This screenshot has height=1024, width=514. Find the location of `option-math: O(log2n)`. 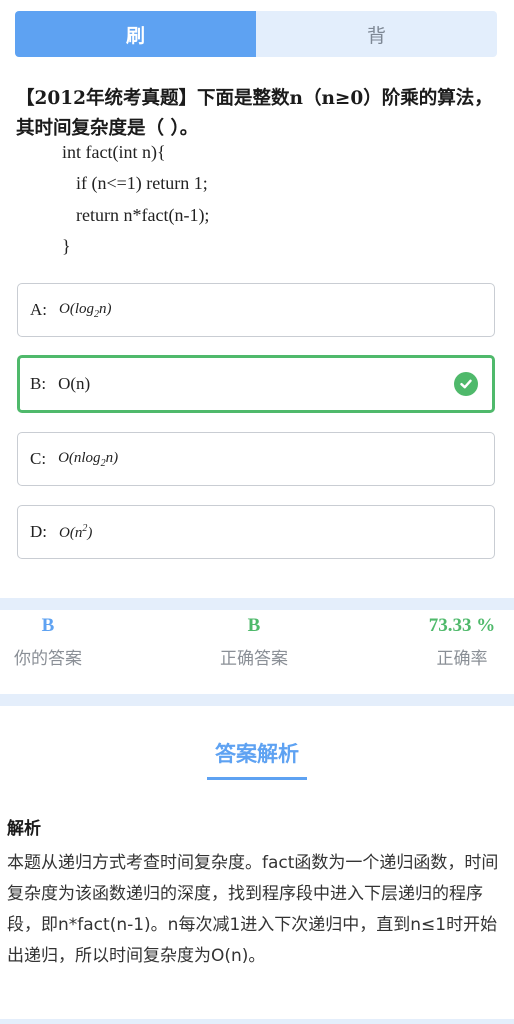

option-math: O(log2n) is located at coordinates (85, 310).